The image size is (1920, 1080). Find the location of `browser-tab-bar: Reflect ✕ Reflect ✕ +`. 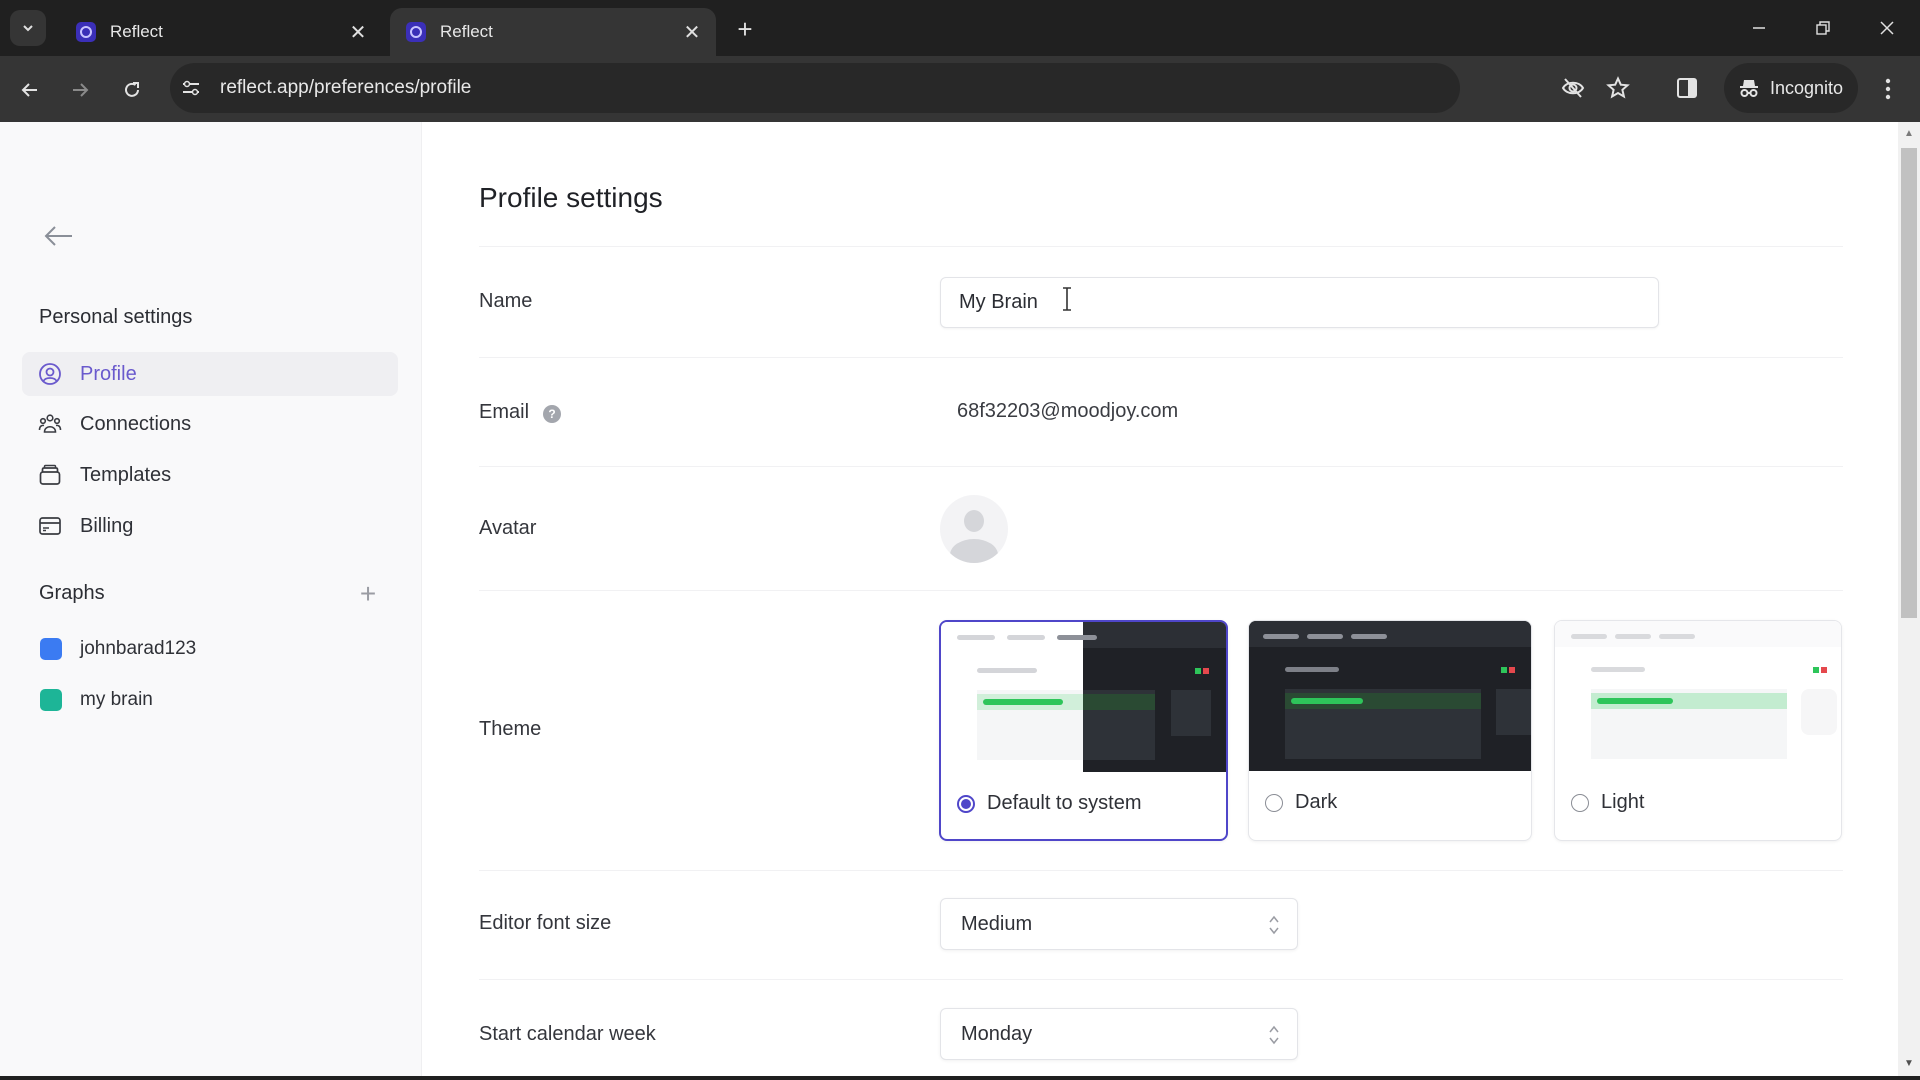

browser-tab-bar: Reflect ✕ Reflect ✕ + is located at coordinates (960, 28).